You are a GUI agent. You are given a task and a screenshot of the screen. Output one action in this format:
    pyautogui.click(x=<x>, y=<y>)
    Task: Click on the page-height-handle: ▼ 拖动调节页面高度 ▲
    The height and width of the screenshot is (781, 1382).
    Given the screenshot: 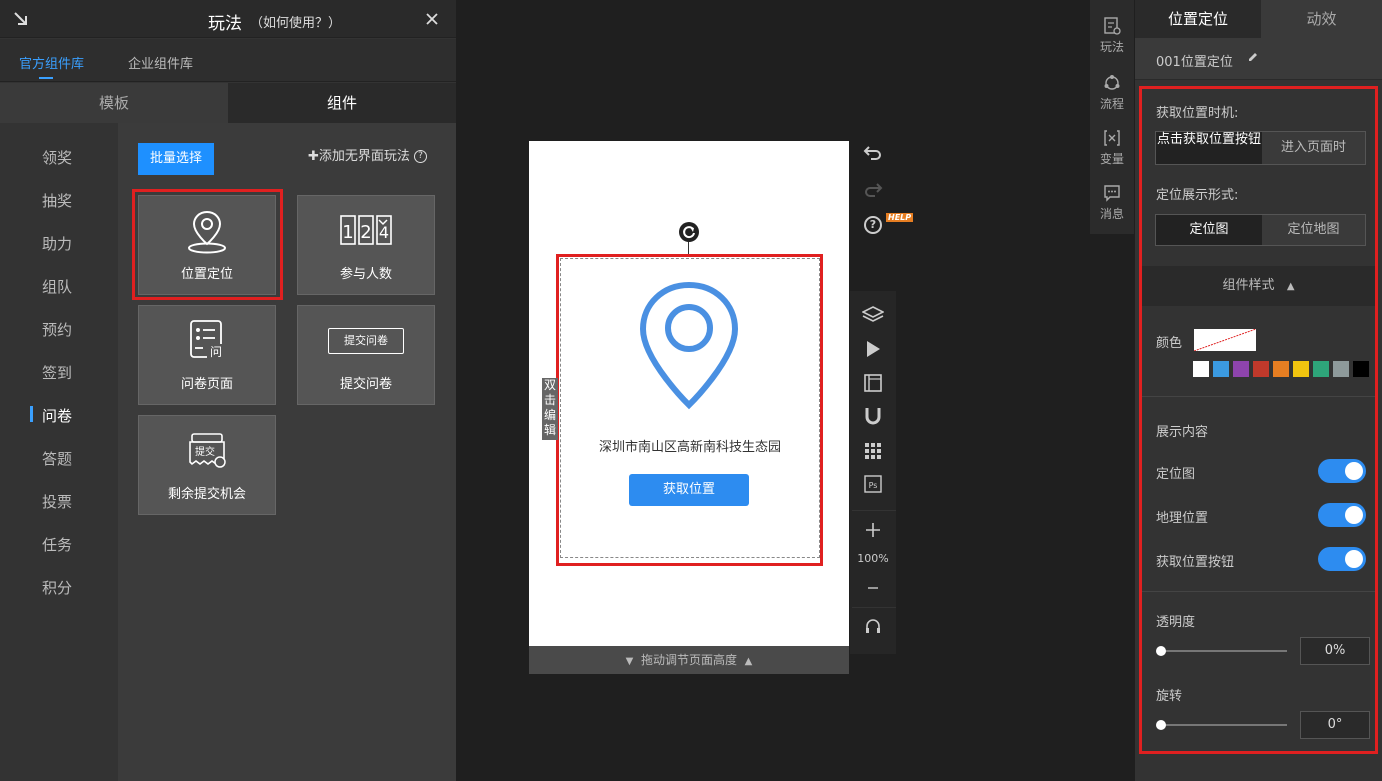 What is the action you would take?
    pyautogui.click(x=689, y=660)
    